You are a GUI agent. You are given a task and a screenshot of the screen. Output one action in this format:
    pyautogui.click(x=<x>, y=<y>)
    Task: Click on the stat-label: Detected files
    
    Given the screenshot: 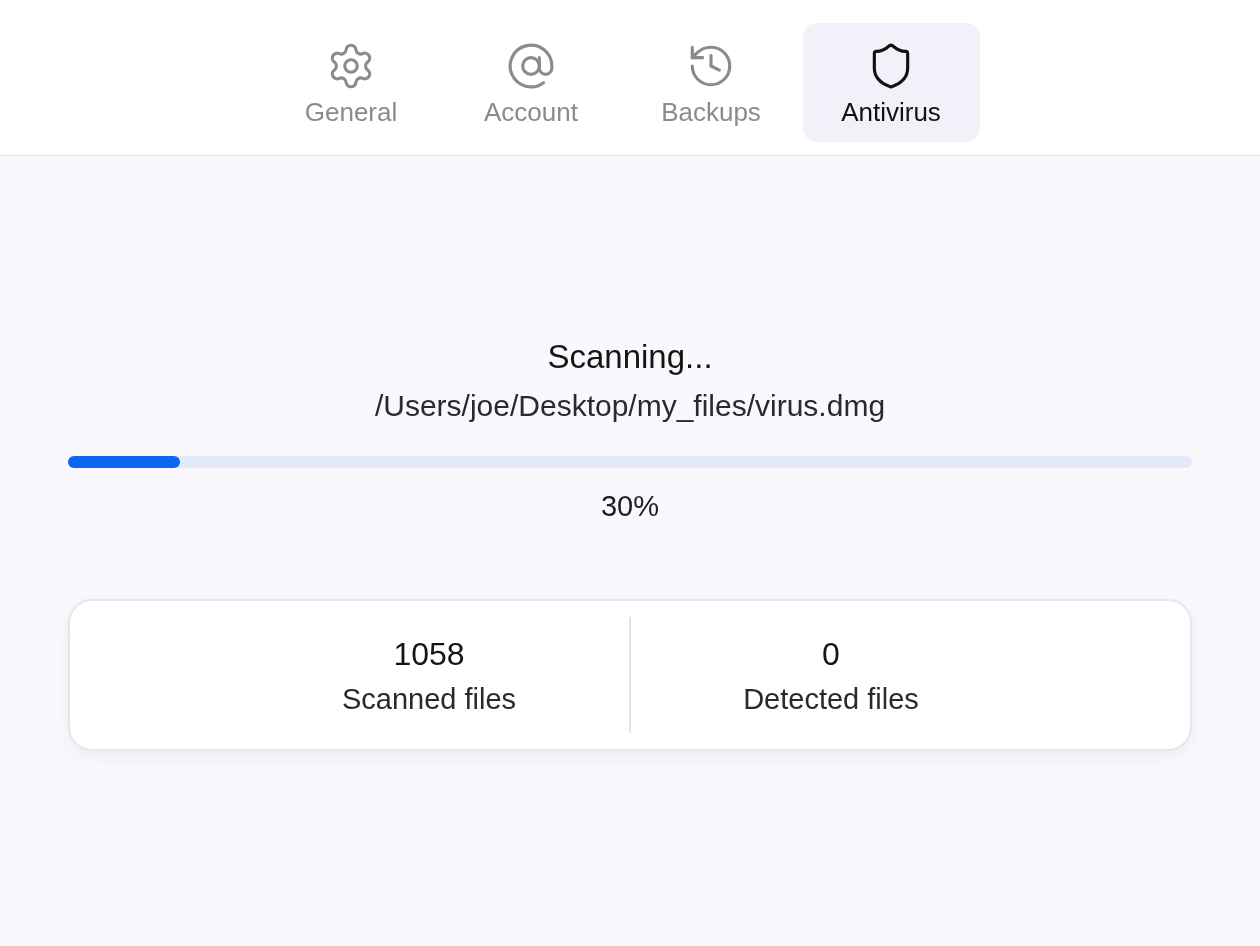 What is the action you would take?
    pyautogui.click(x=831, y=699)
    